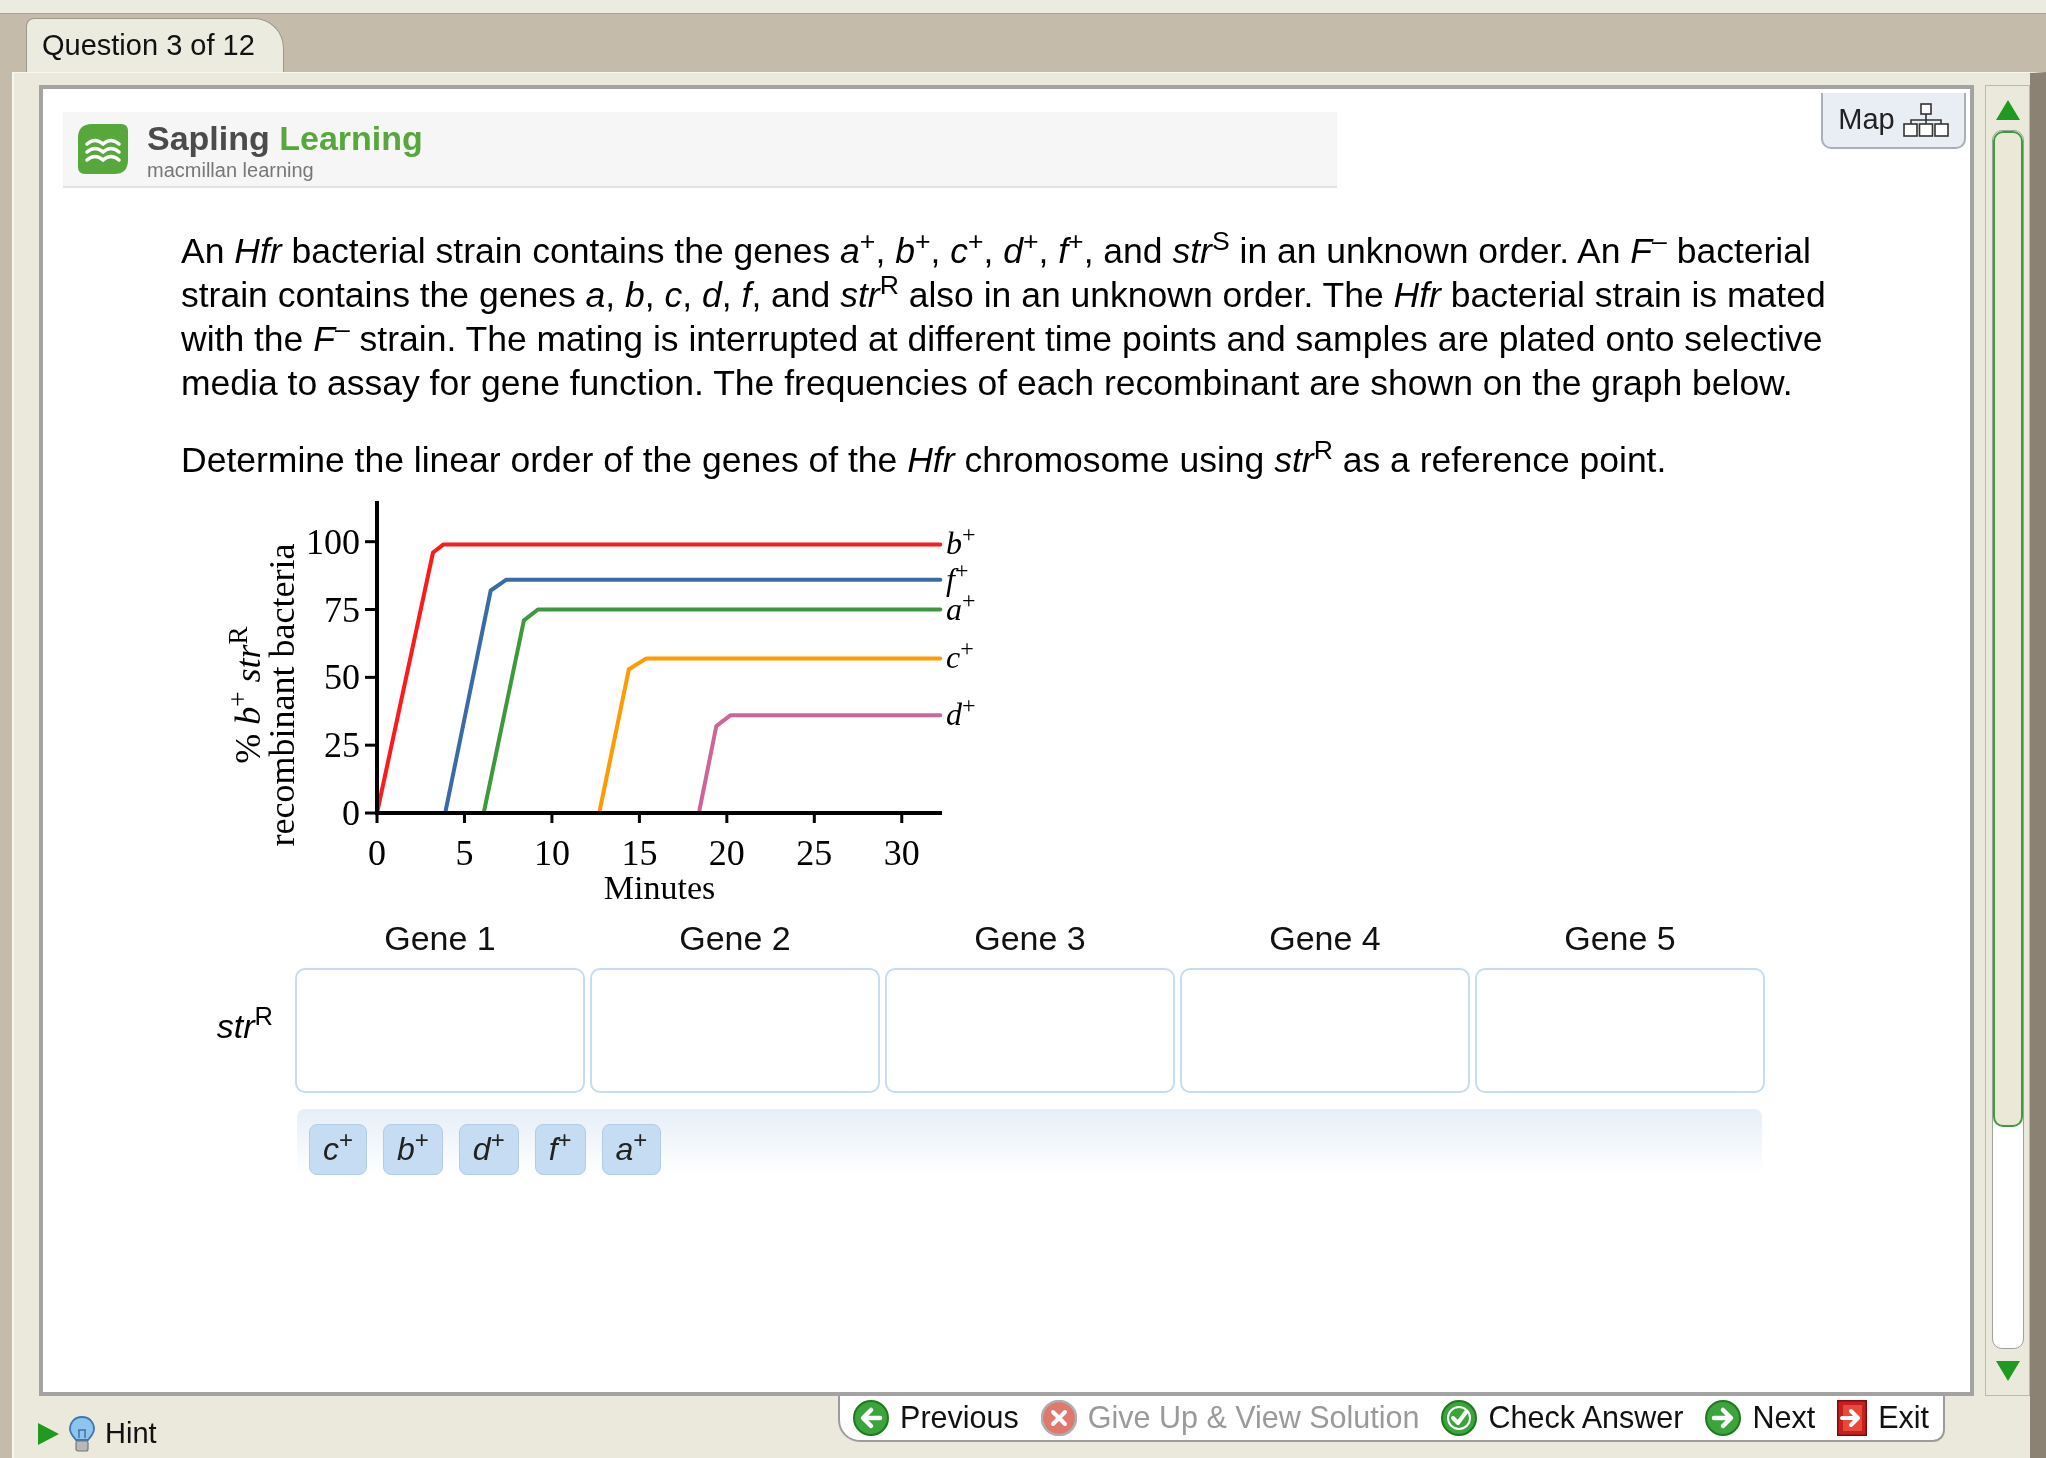 Image resolution: width=2046 pixels, height=1458 pixels. What do you see at coordinates (1893, 121) in the screenshot?
I see `map-button: Map` at bounding box center [1893, 121].